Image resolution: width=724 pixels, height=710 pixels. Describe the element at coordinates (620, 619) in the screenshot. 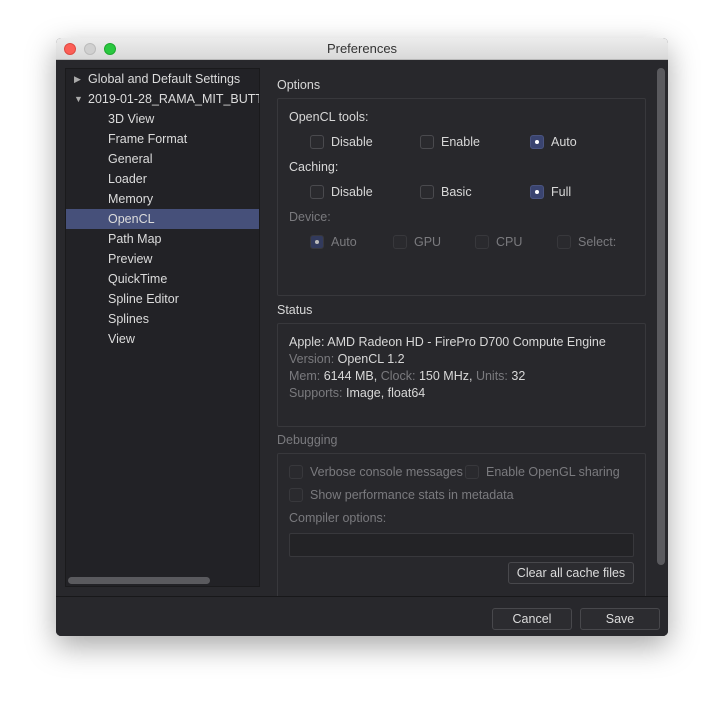

I see `save-button: Save` at that location.